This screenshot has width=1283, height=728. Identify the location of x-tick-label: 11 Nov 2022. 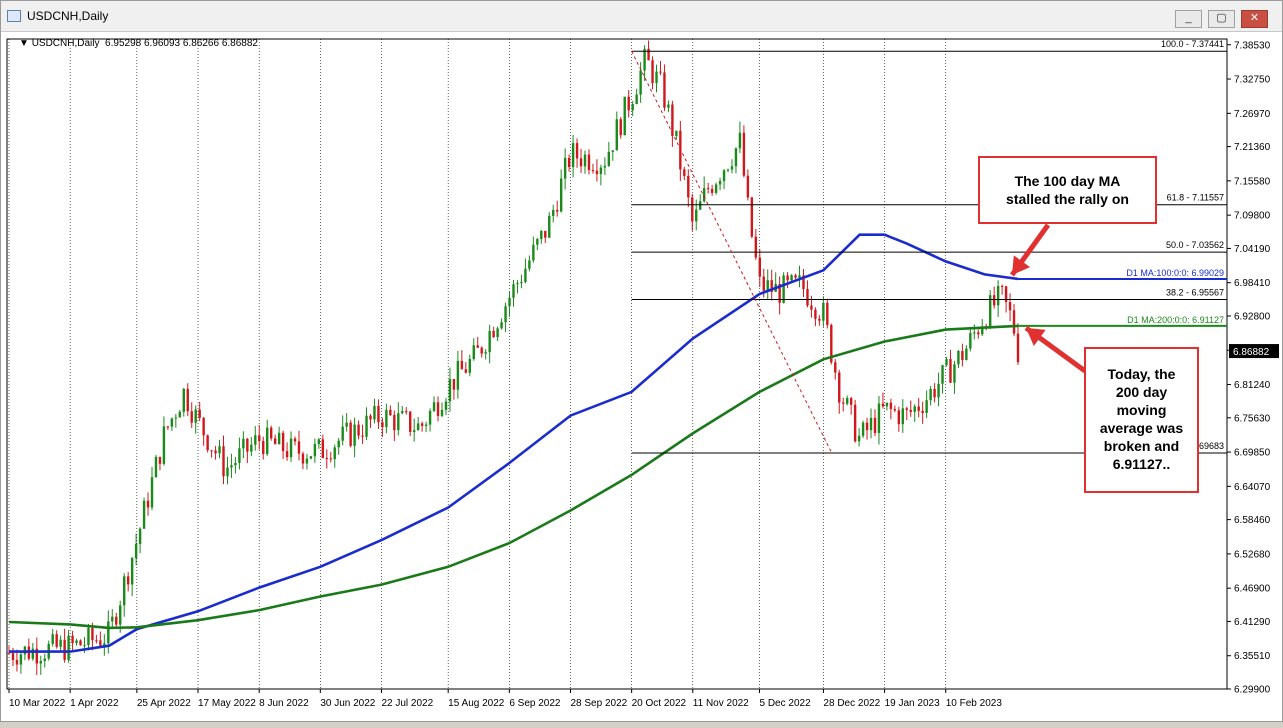
(721, 703).